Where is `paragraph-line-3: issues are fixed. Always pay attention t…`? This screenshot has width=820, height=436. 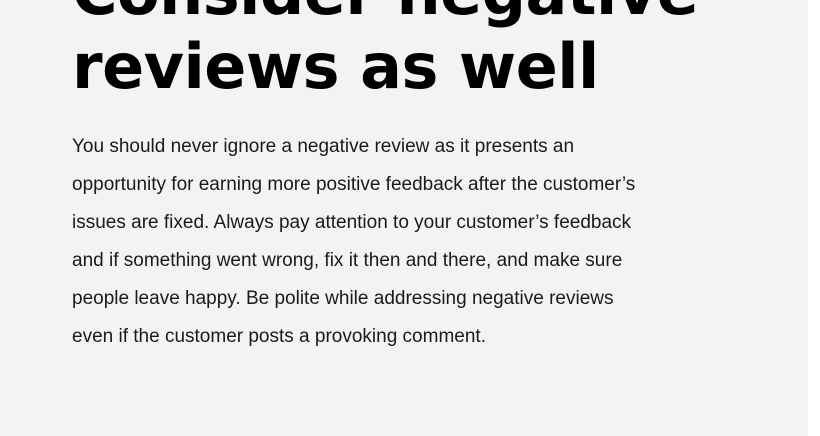
paragraph-line-3: issues are fixed. Always pay attention t… is located at coordinates (352, 222).